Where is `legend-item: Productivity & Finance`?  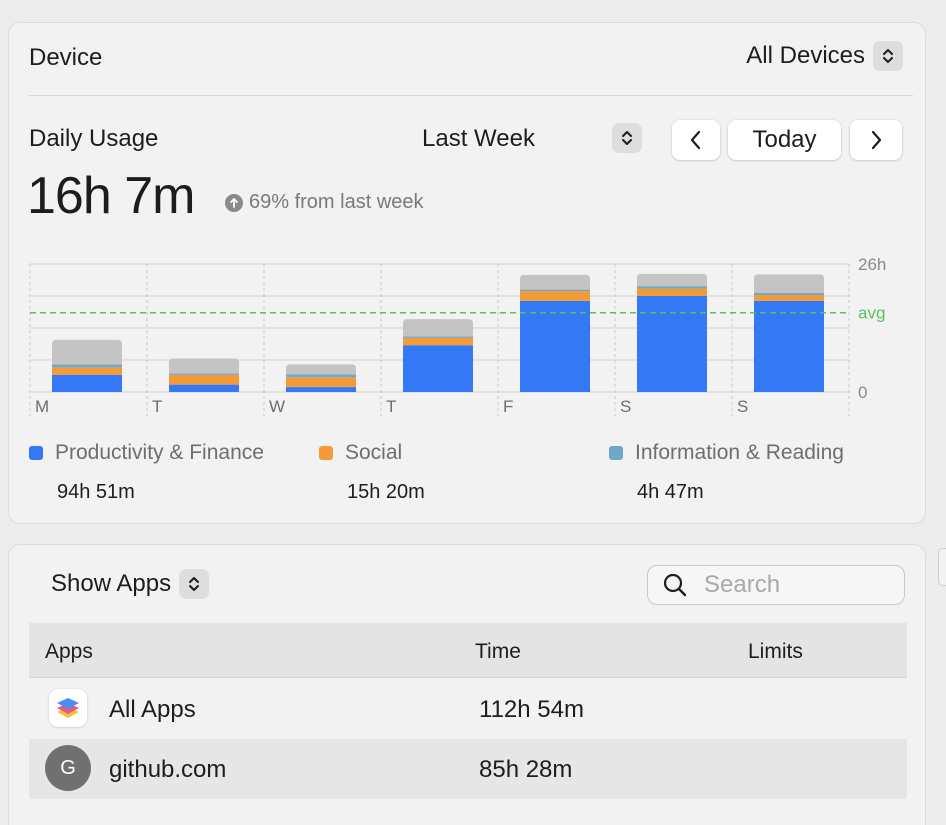
legend-item: Productivity & Finance is located at coordinates (146, 453).